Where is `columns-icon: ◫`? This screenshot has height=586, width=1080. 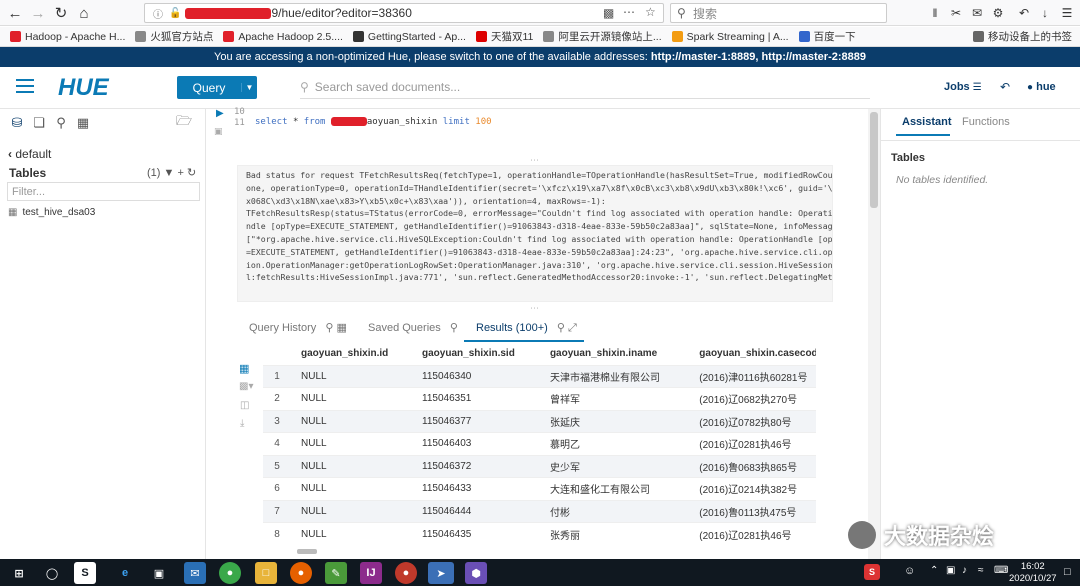 columns-icon: ◫ is located at coordinates (244, 405).